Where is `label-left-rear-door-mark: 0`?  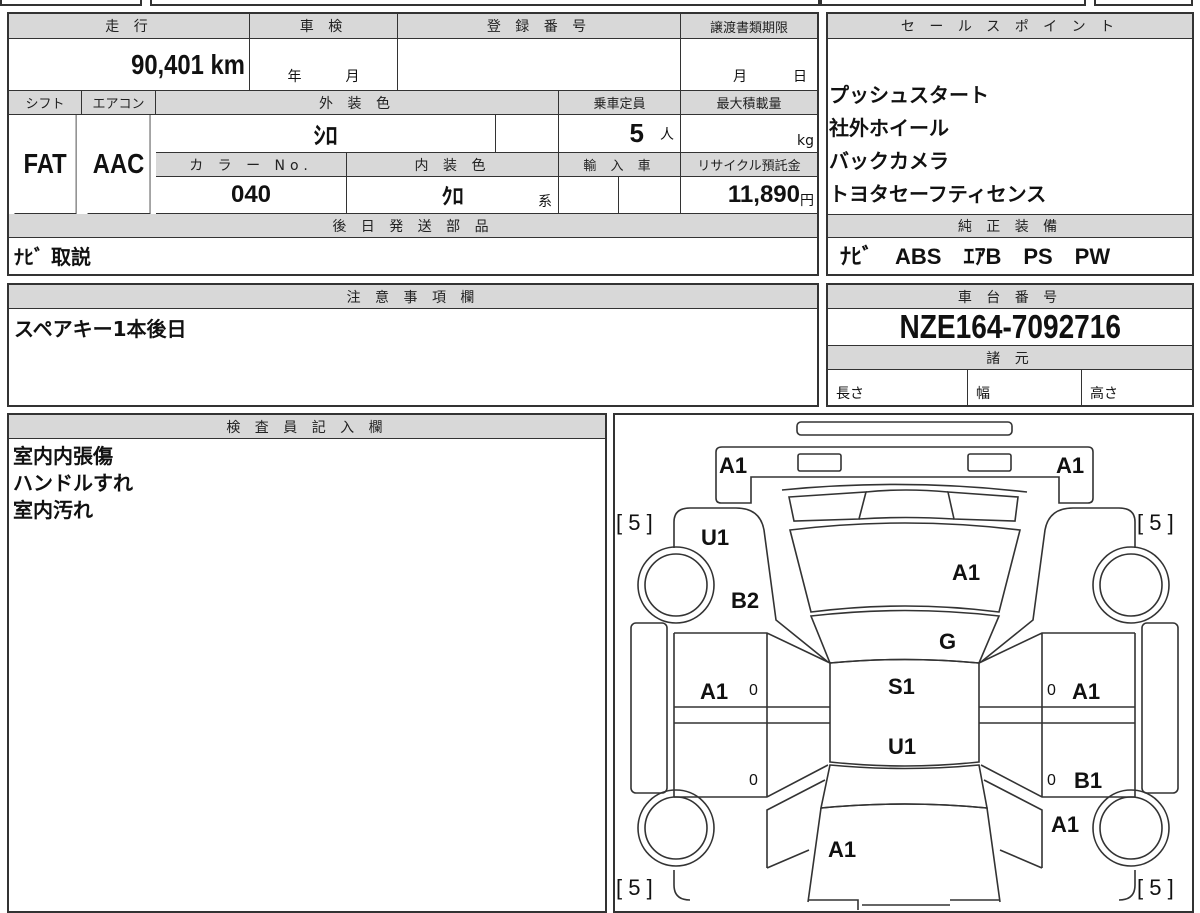
label-left-rear-door-mark: 0 is located at coordinates (753, 780).